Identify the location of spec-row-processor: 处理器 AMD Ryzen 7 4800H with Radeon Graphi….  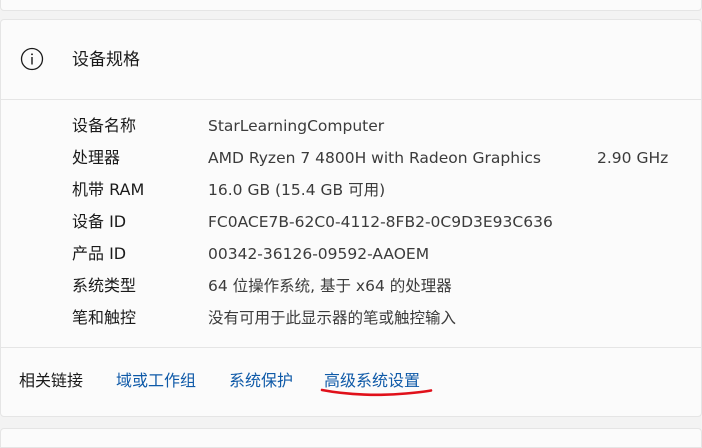
(351, 158).